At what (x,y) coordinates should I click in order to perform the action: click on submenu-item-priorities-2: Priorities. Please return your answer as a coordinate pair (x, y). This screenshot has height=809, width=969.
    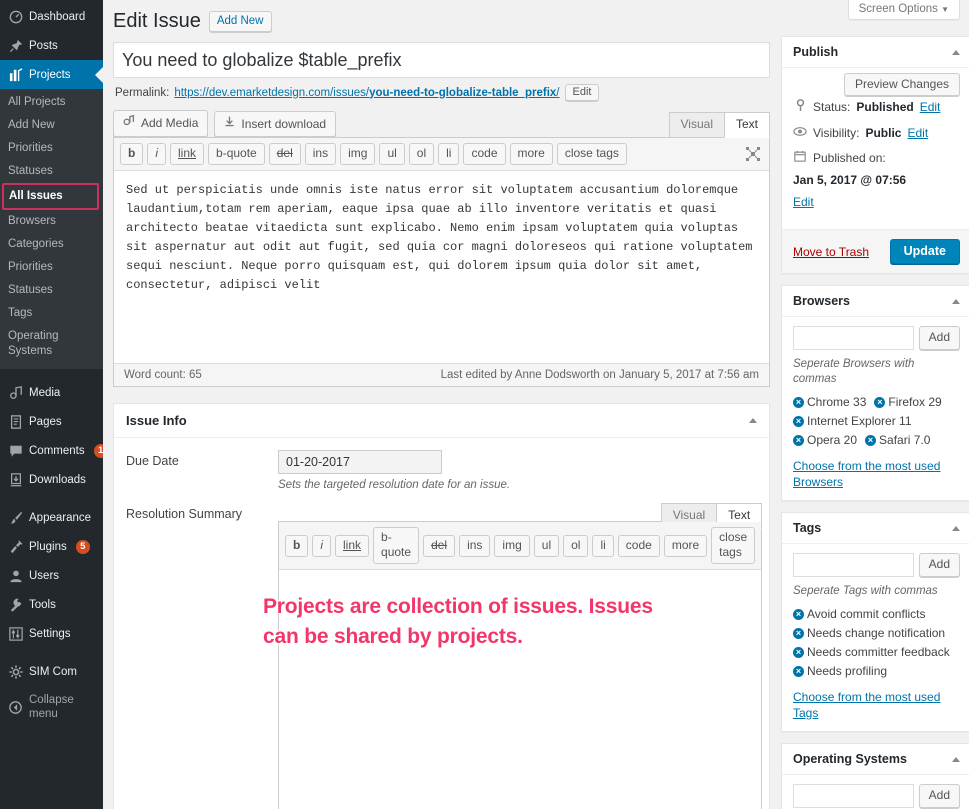
    Looking at the image, I should click on (51, 267).